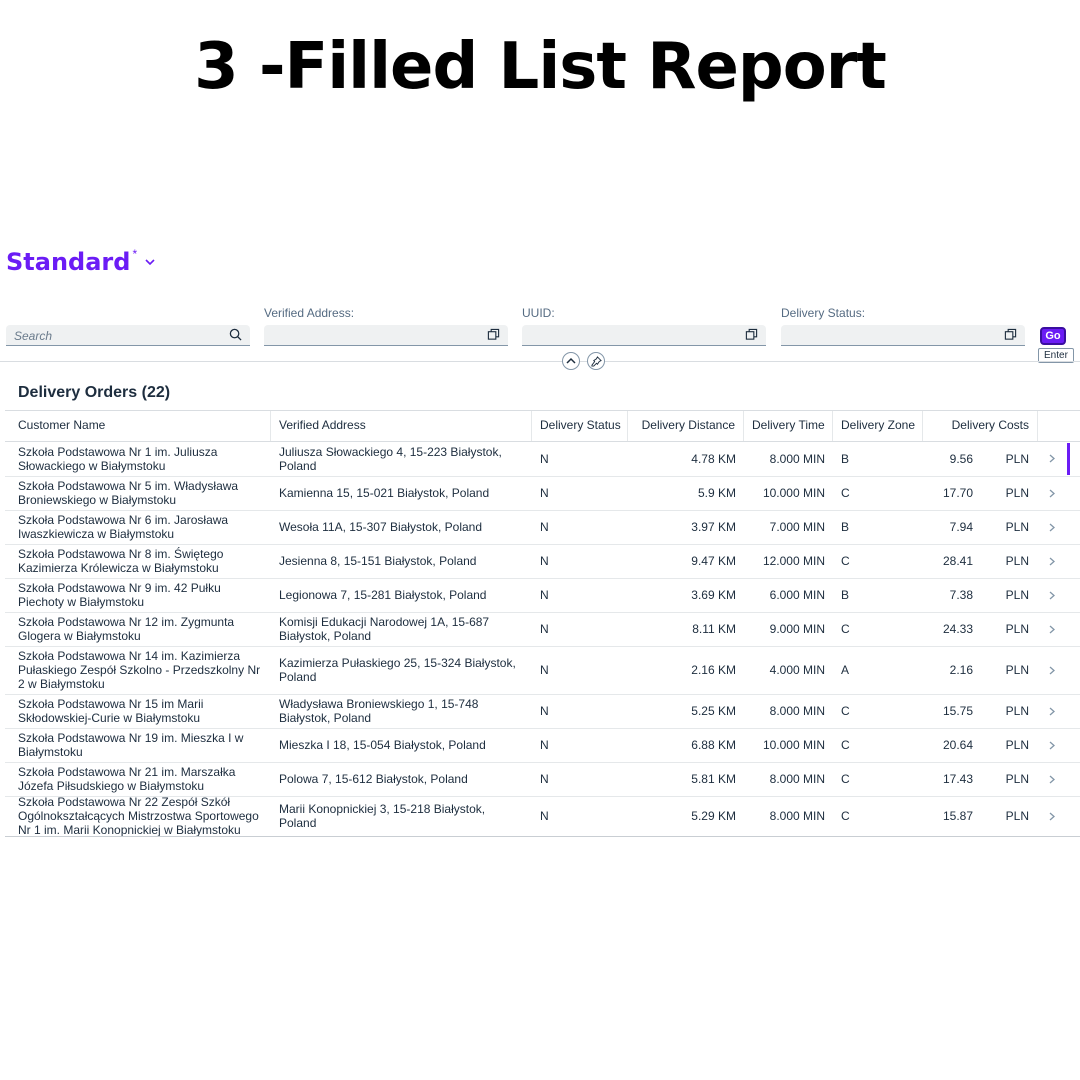 This screenshot has width=1080, height=1080. Describe the element at coordinates (957, 629) in the screenshot. I see `delivery-cost-cell: 24.33` at that location.